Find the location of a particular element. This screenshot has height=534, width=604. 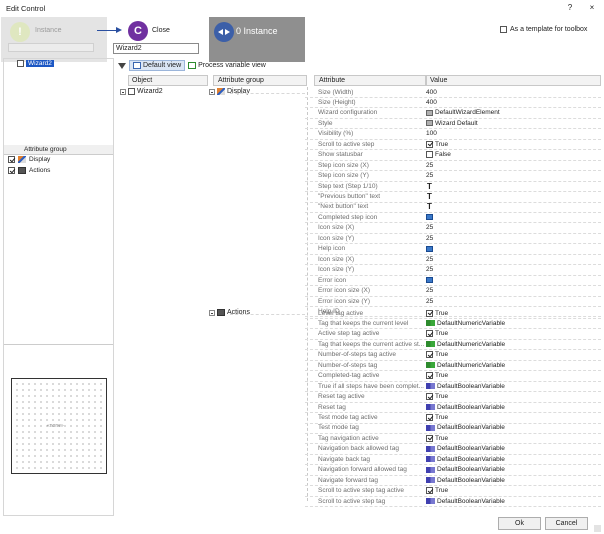

property-value: Wizard Default is located at coordinates (513, 123).